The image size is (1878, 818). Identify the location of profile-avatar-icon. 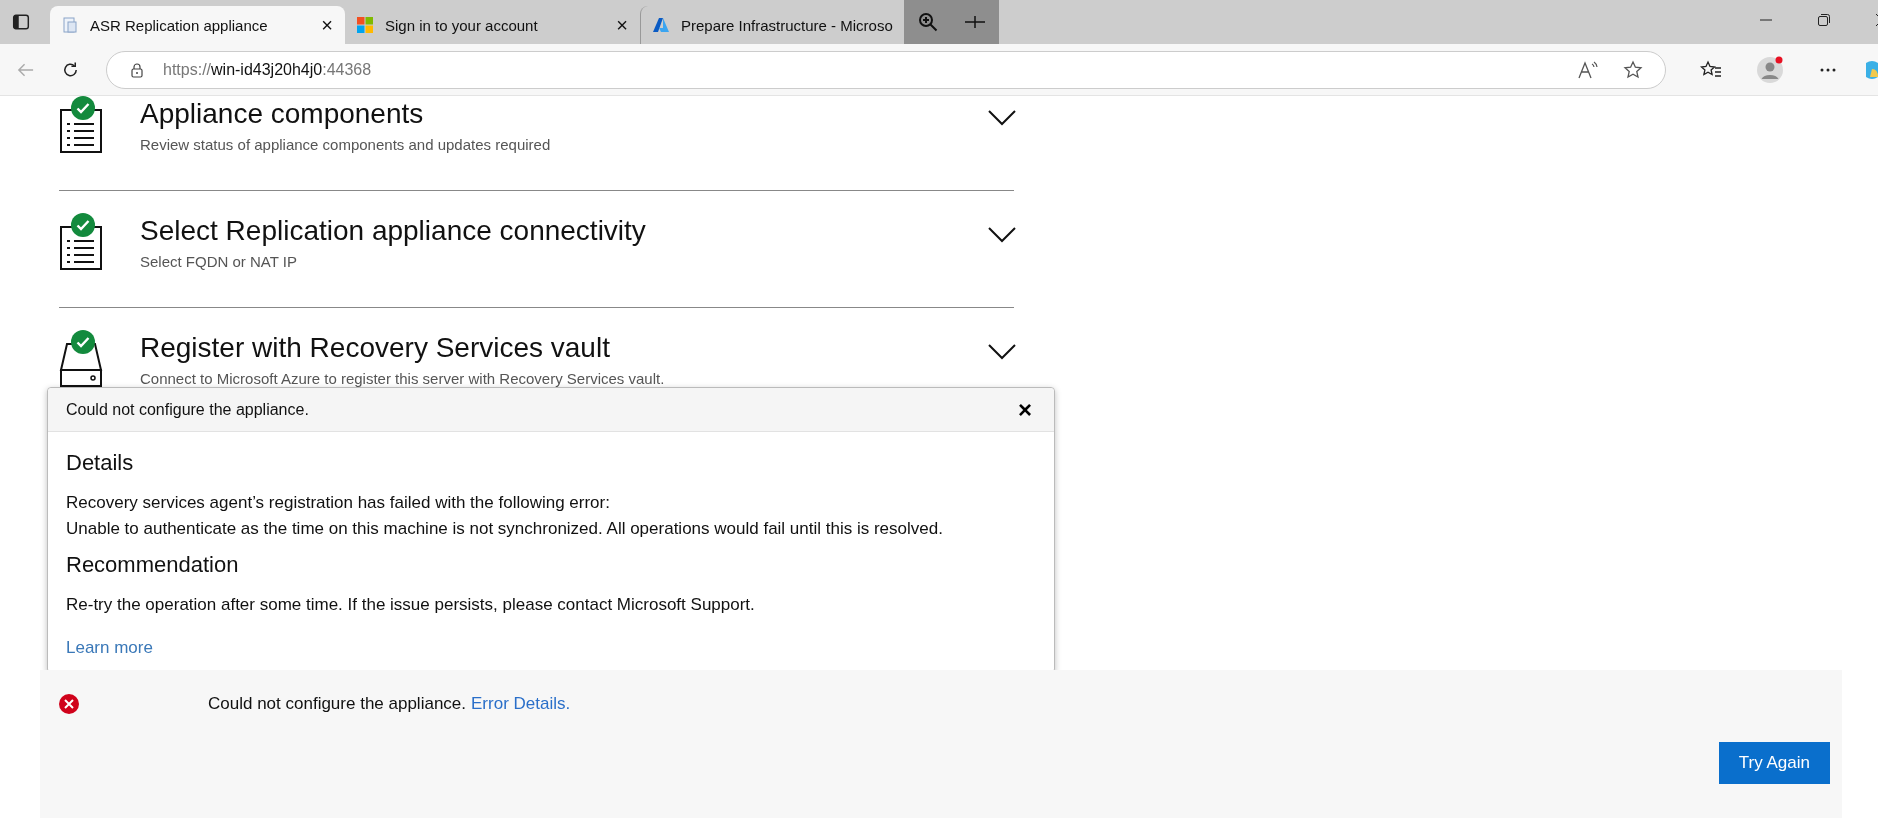
(1770, 69).